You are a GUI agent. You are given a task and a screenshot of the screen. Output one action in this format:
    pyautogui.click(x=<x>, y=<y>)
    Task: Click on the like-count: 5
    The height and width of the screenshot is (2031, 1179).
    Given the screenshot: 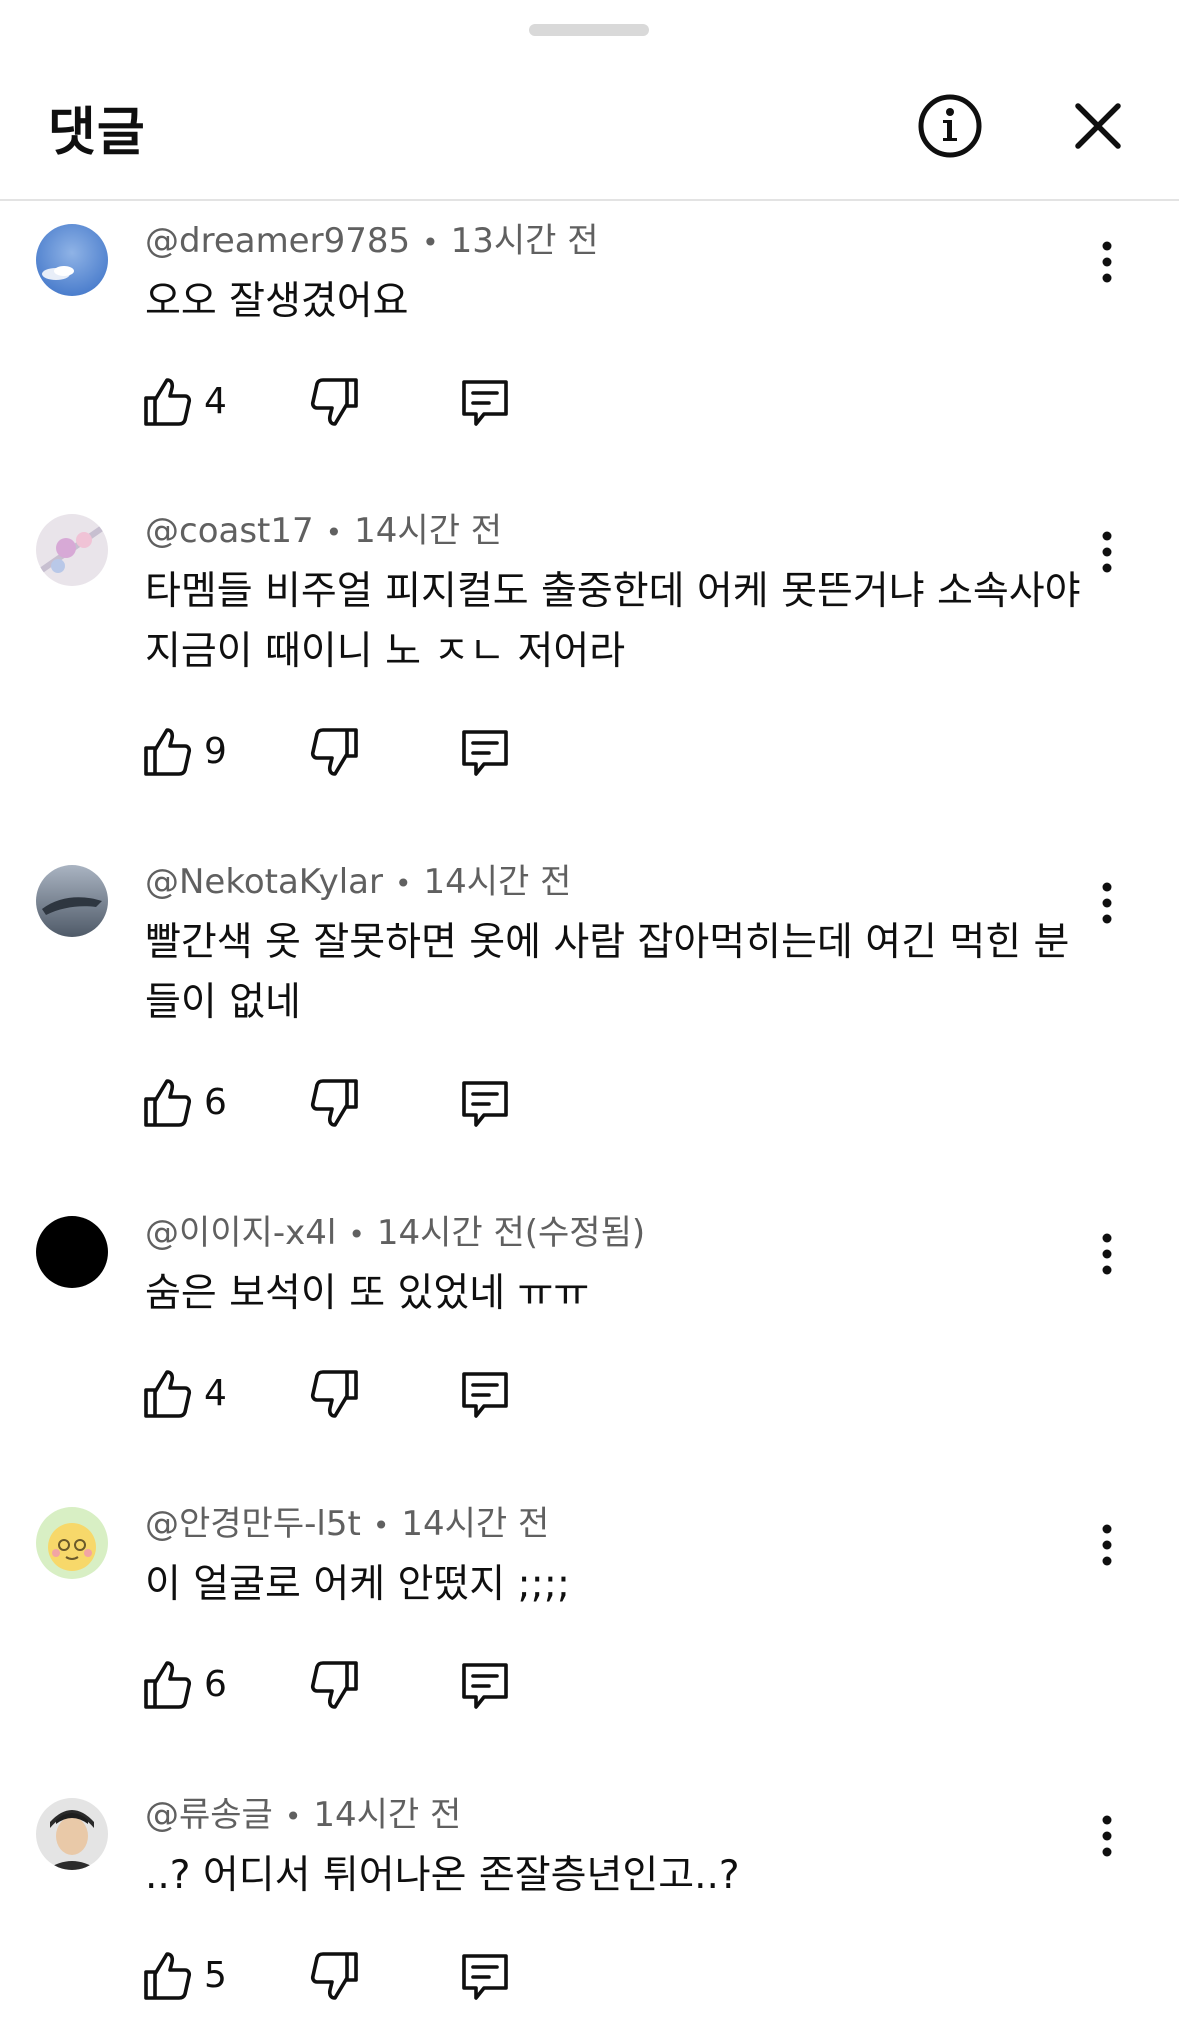 What is the action you would take?
    pyautogui.click(x=215, y=1975)
    